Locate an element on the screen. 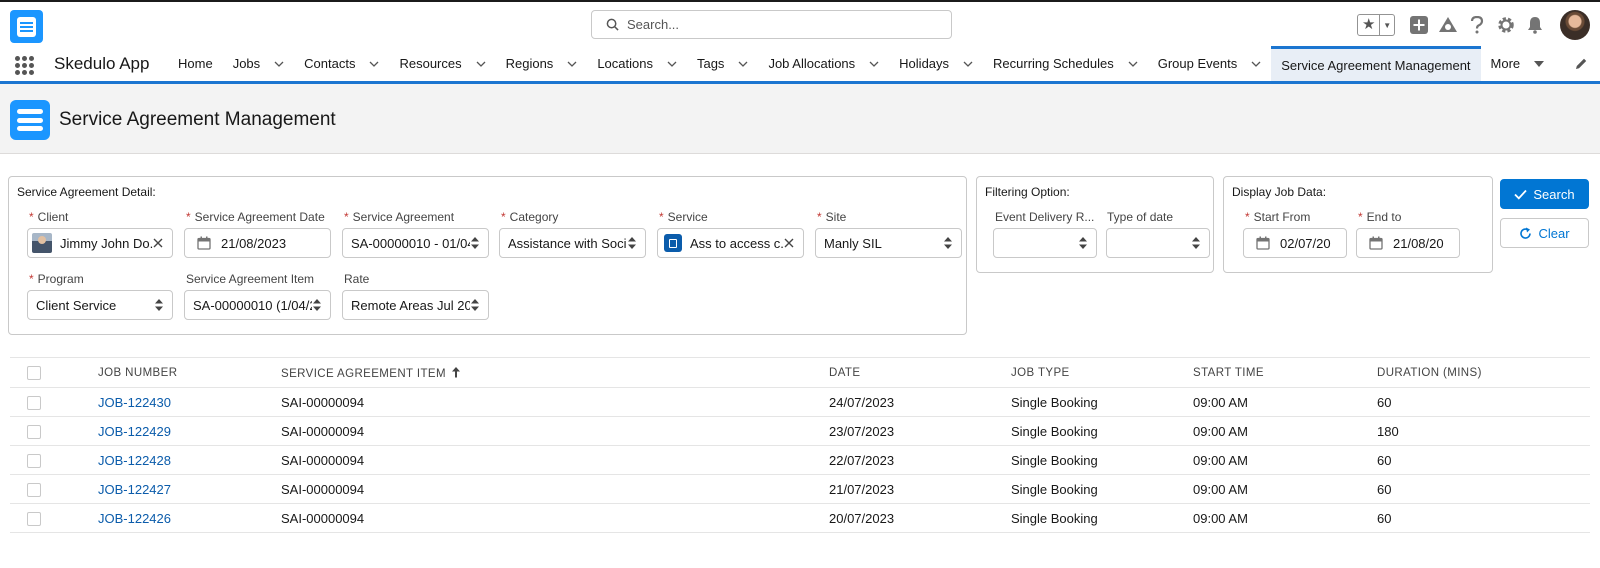 The height and width of the screenshot is (568, 1600). column-header-date: DATE is located at coordinates (920, 372).